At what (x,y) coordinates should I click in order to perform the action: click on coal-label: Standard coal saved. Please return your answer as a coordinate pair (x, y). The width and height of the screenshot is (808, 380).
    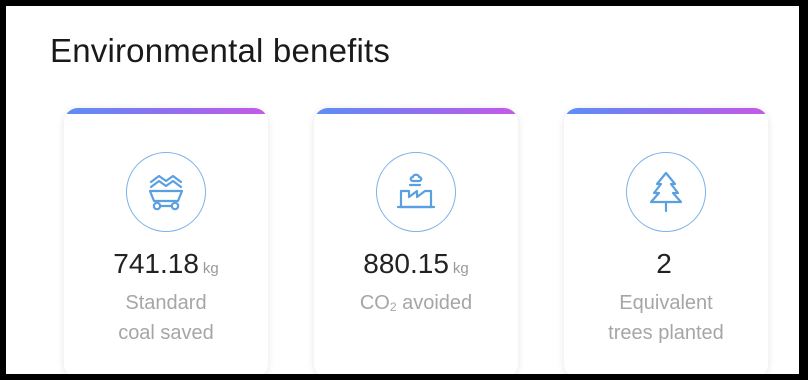
    Looking at the image, I should click on (166, 318).